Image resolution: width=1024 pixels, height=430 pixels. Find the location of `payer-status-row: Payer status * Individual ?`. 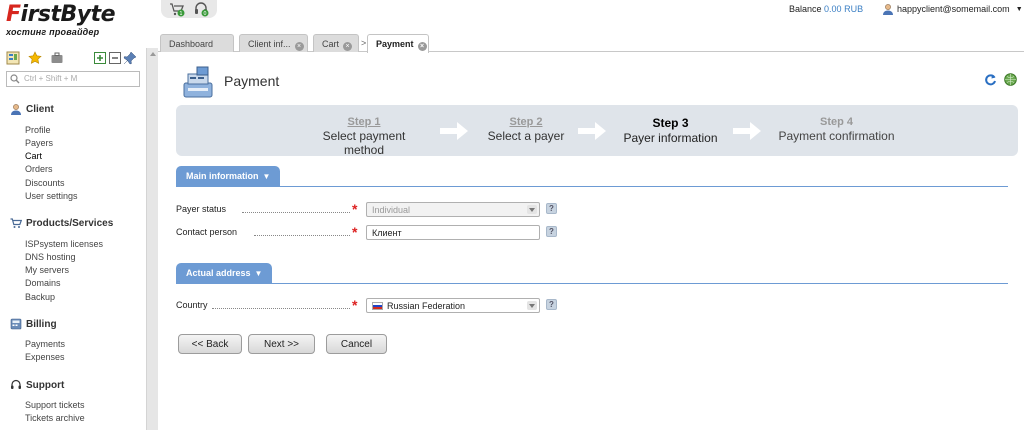

payer-status-row: Payer status * Individual ? is located at coordinates (376, 209).